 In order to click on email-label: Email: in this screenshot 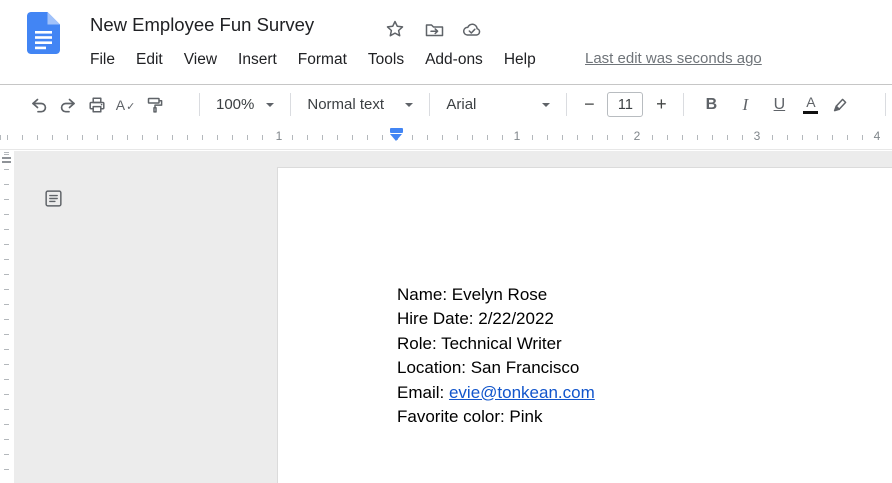, I will do `click(423, 392)`.